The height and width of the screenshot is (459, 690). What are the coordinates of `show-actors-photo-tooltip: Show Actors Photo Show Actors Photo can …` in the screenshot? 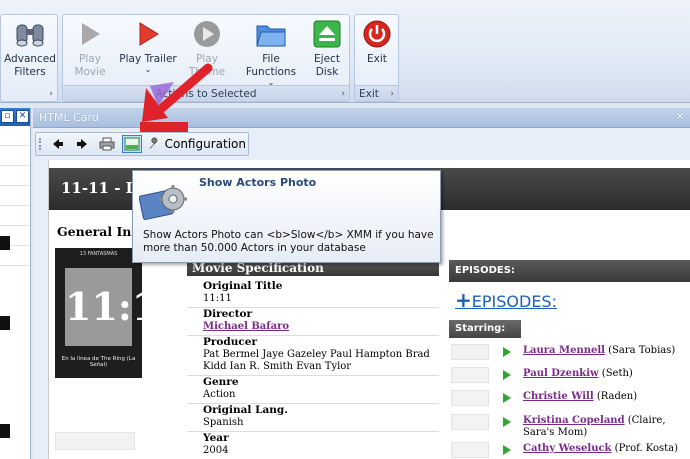 It's located at (286, 216).